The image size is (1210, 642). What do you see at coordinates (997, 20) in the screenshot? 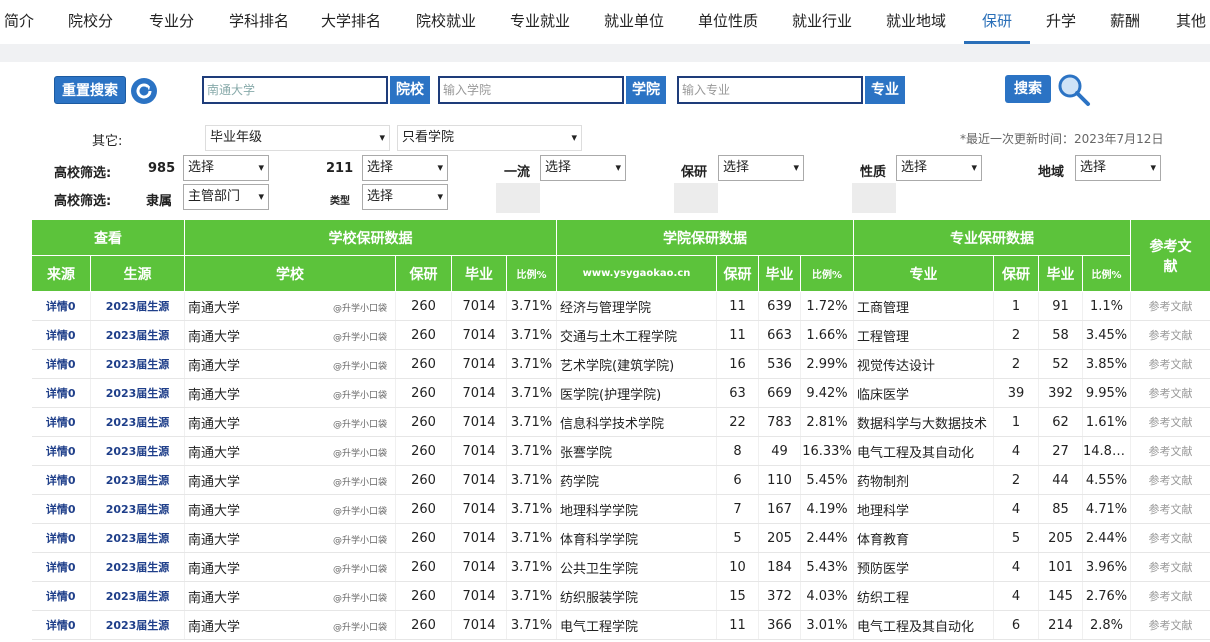
I see `nav-tab: 保研` at bounding box center [997, 20].